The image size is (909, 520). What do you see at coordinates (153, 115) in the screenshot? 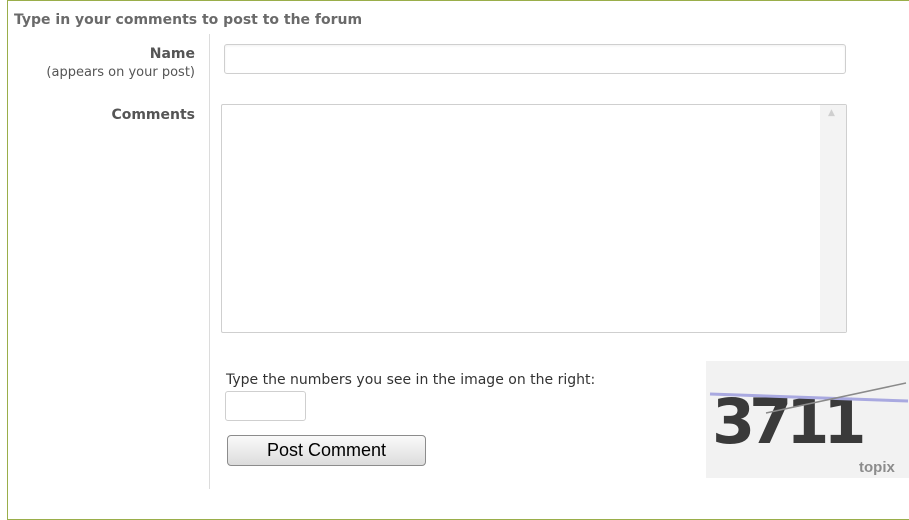
I see `comments-label: Comments` at bounding box center [153, 115].